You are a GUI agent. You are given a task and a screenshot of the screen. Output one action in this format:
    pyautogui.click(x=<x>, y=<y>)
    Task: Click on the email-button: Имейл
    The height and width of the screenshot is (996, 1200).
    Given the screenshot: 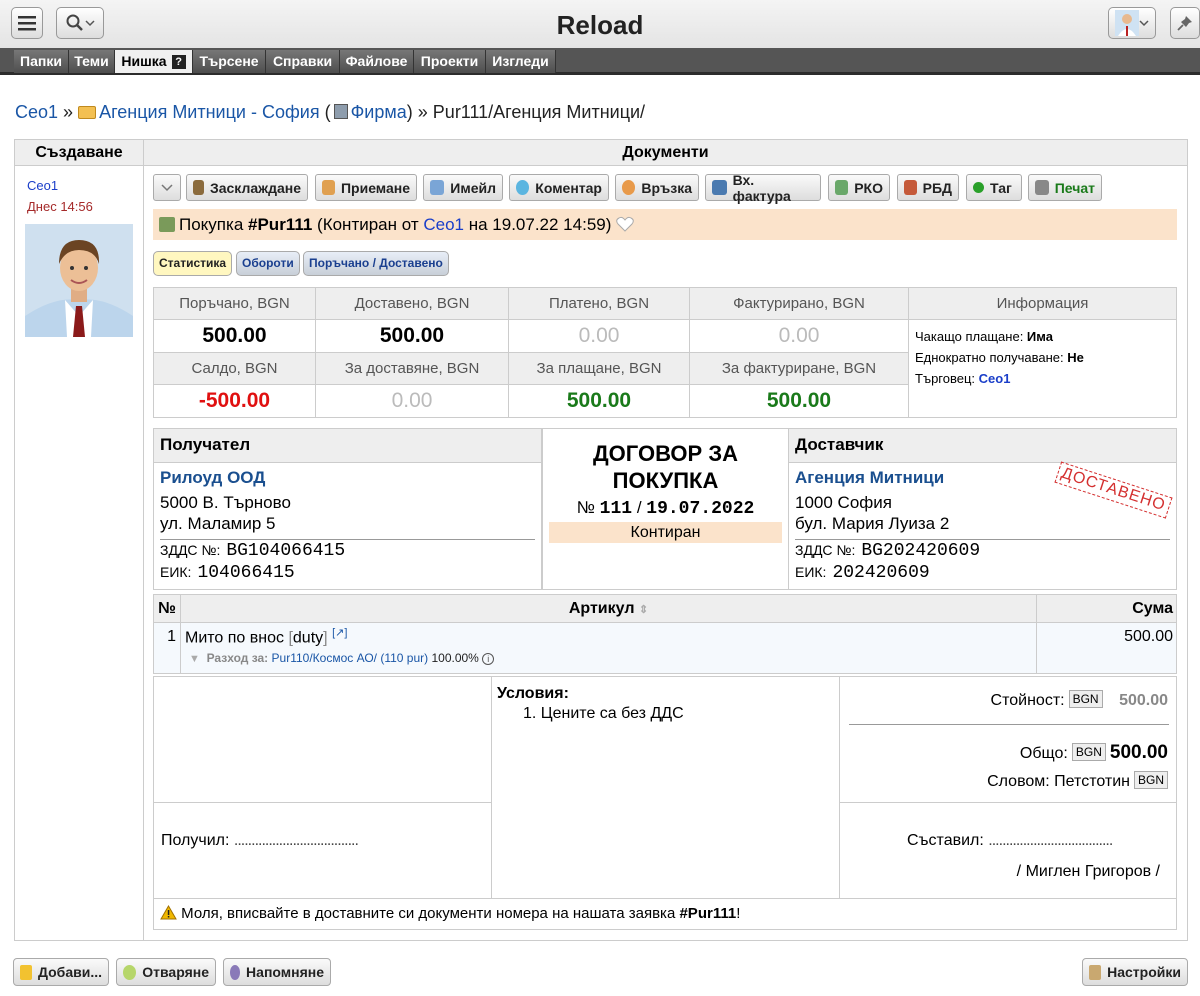 What is the action you would take?
    pyautogui.click(x=463, y=187)
    